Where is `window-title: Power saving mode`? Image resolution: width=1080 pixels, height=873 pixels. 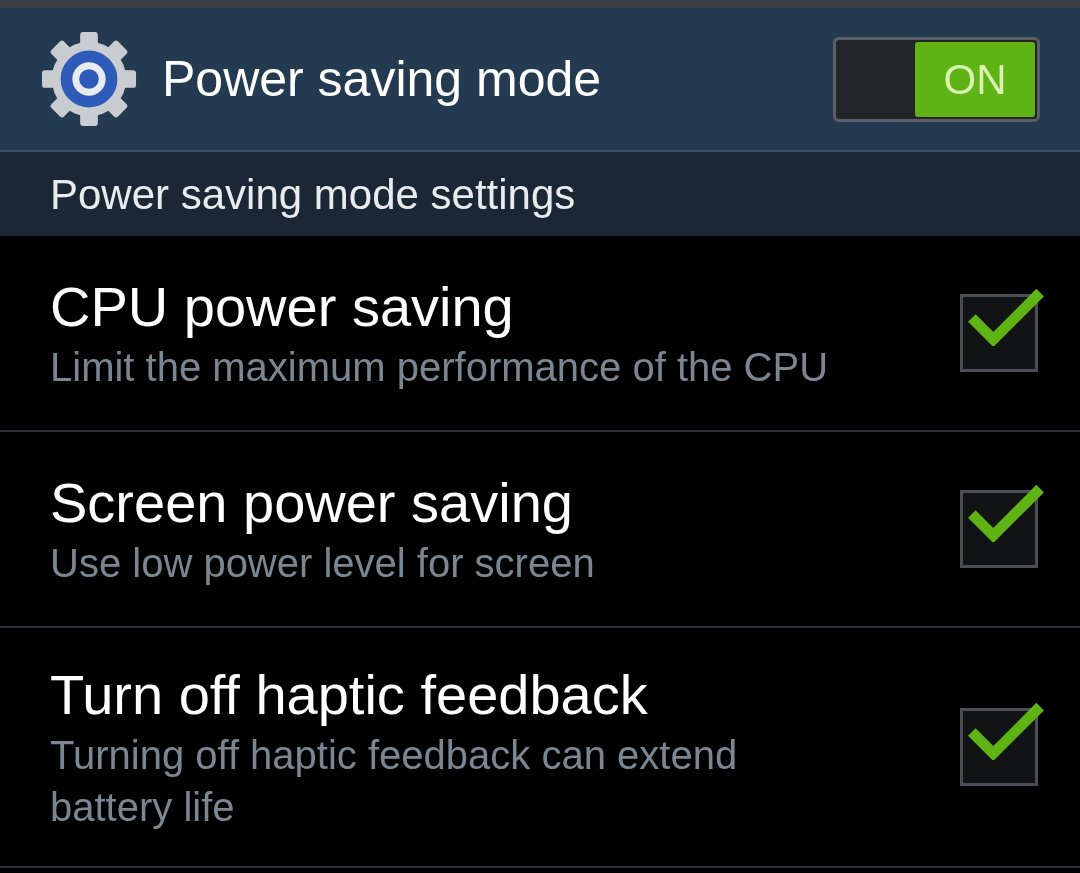 window-title: Power saving mode is located at coordinates (382, 79).